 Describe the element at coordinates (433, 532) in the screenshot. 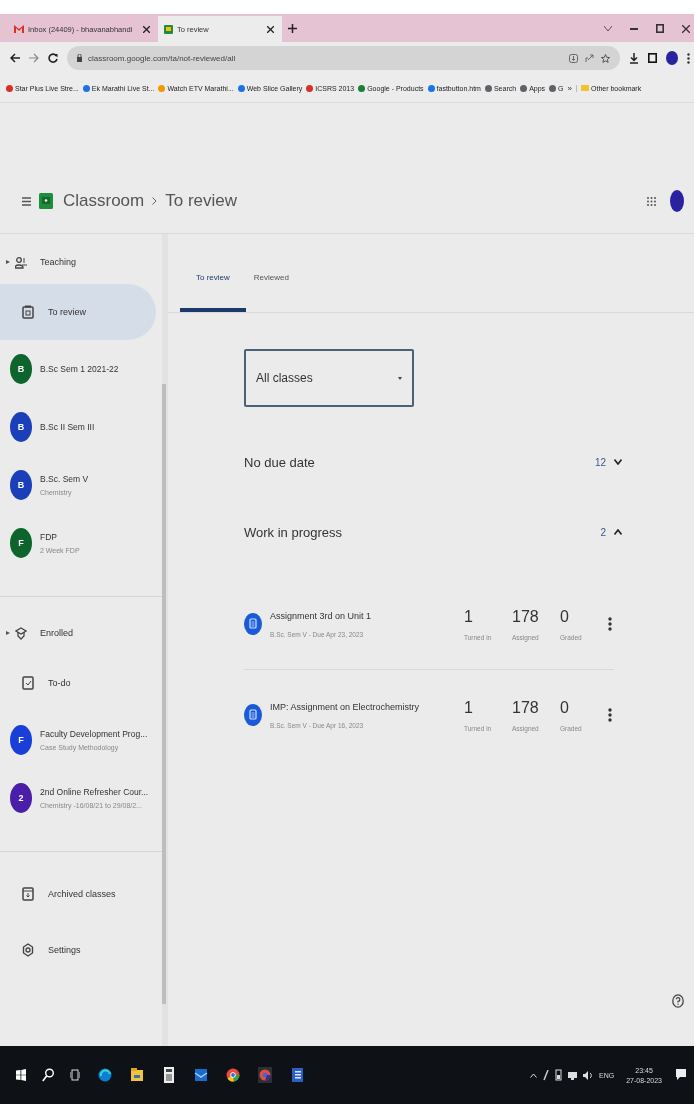

I see `section-toggle: Work in progress 2` at that location.